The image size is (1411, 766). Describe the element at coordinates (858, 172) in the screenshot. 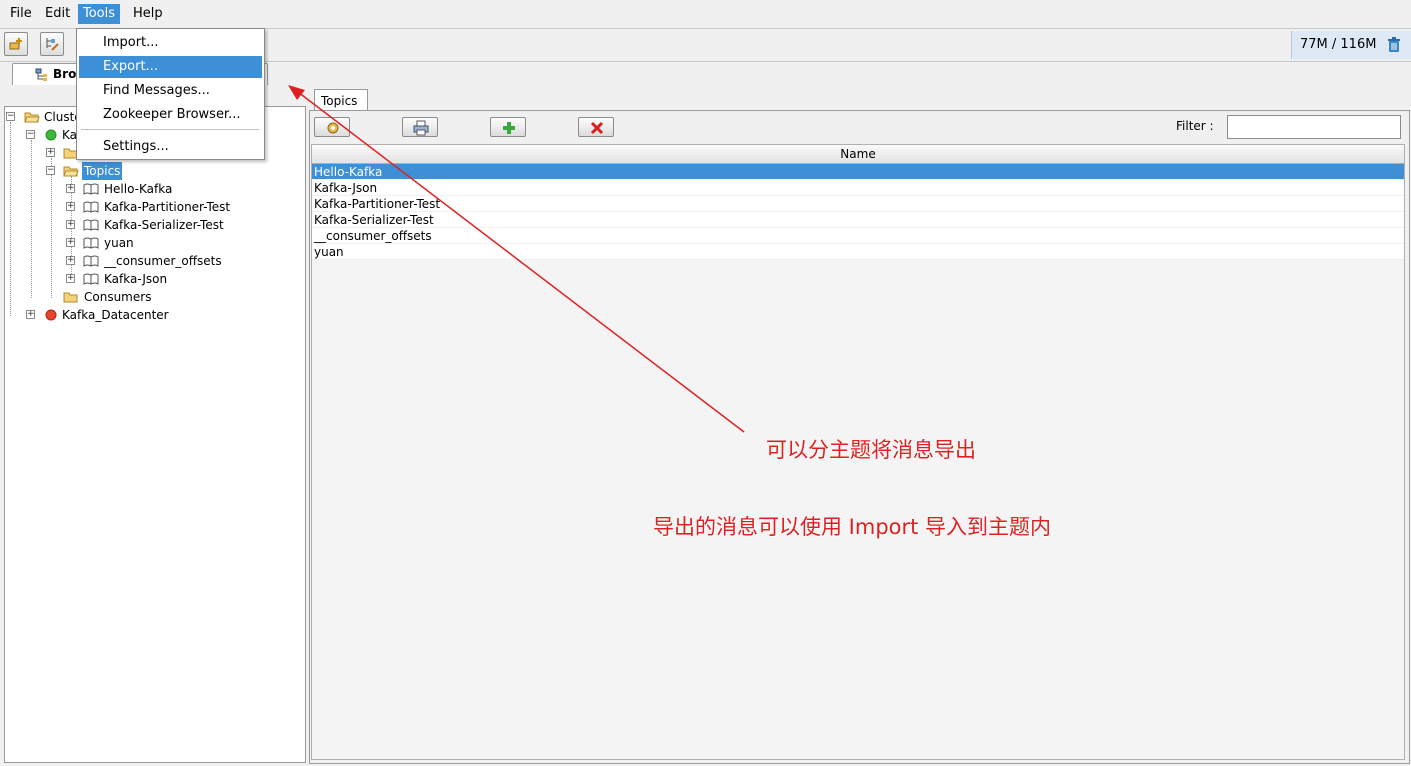

I see `table-row: Hello-Kafka` at that location.